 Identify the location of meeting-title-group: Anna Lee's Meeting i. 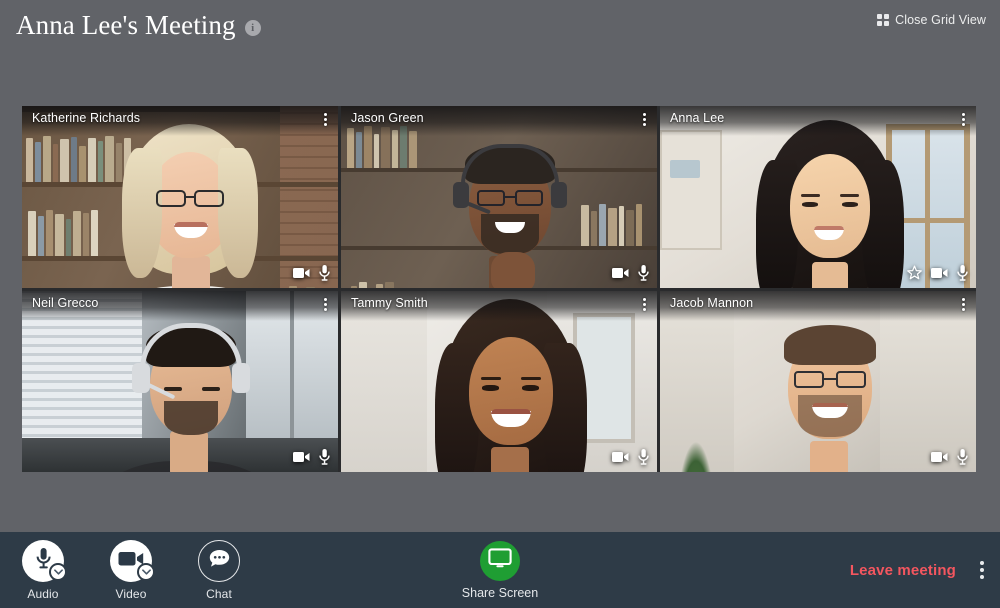
(138, 25).